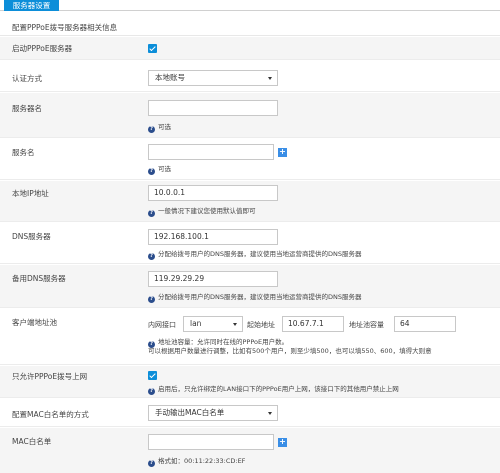  I want to click on mac-mode-select: 手动输出MAC白名单, so click(213, 413).